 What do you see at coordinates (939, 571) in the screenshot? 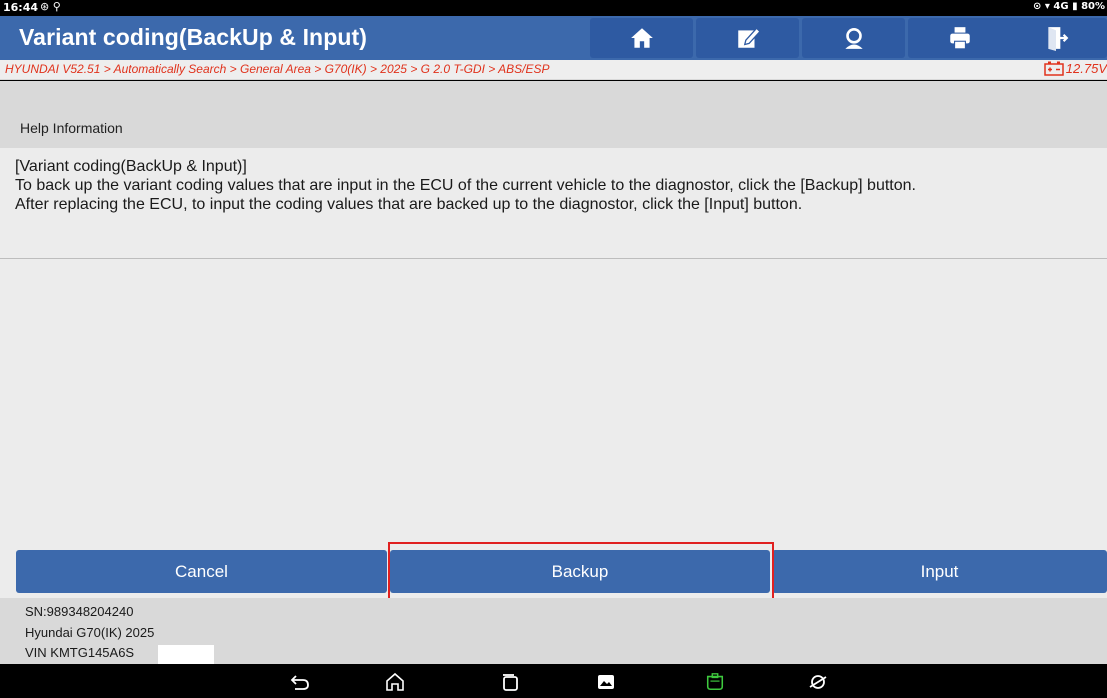
I see `input-button: Input` at bounding box center [939, 571].